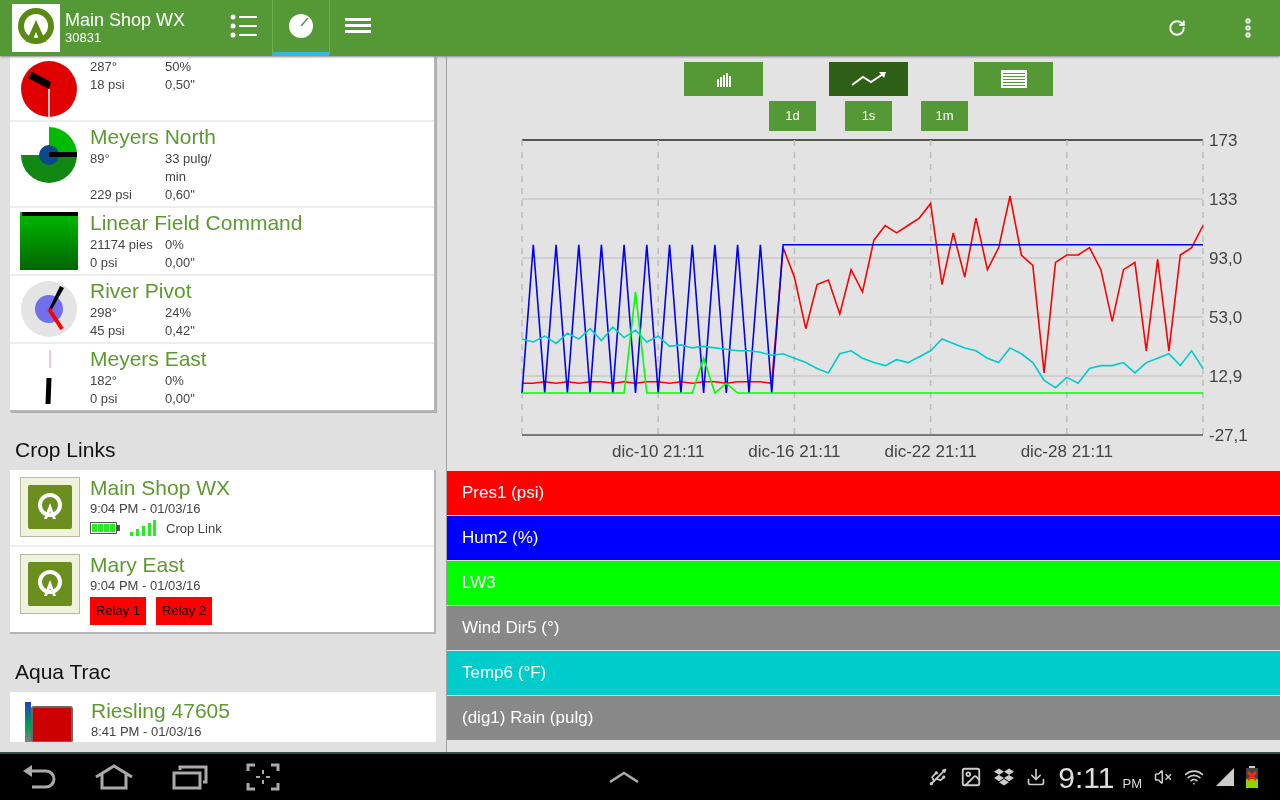  Describe the element at coordinates (1228, 435) in the screenshot. I see `y-tick-label: -27,1` at that location.